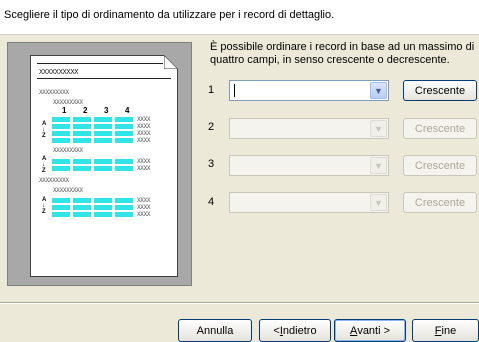 This screenshot has width=479, height=342. Describe the element at coordinates (106, 110) in the screenshot. I see `preview-column-number: 3` at that location.